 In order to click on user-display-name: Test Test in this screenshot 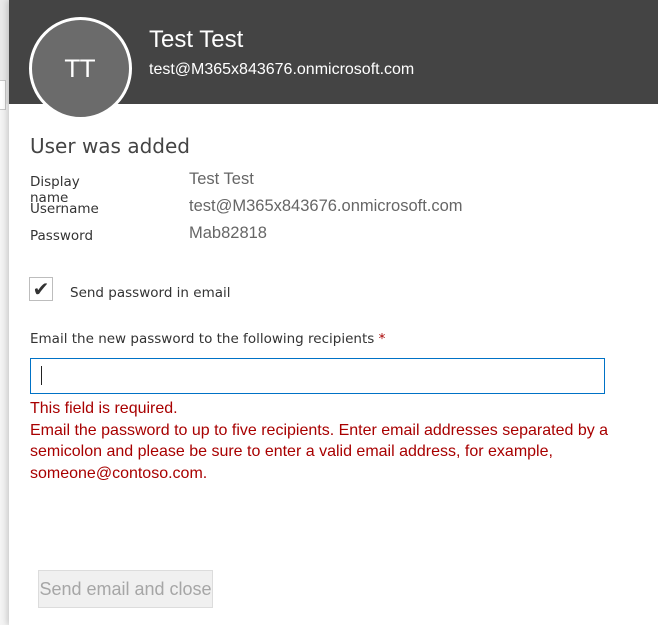, I will do `click(196, 39)`.